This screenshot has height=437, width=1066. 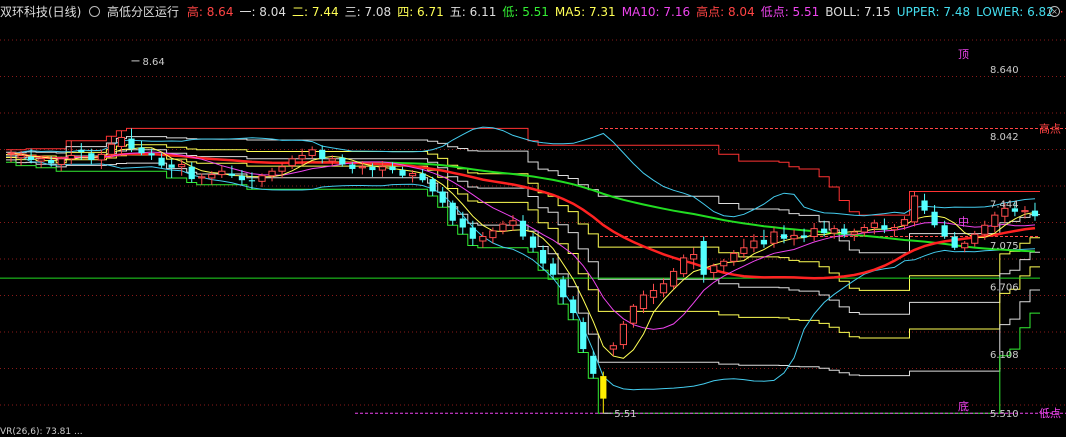 I want to click on y-tick-label: 8.640, so click(x=1004, y=70).